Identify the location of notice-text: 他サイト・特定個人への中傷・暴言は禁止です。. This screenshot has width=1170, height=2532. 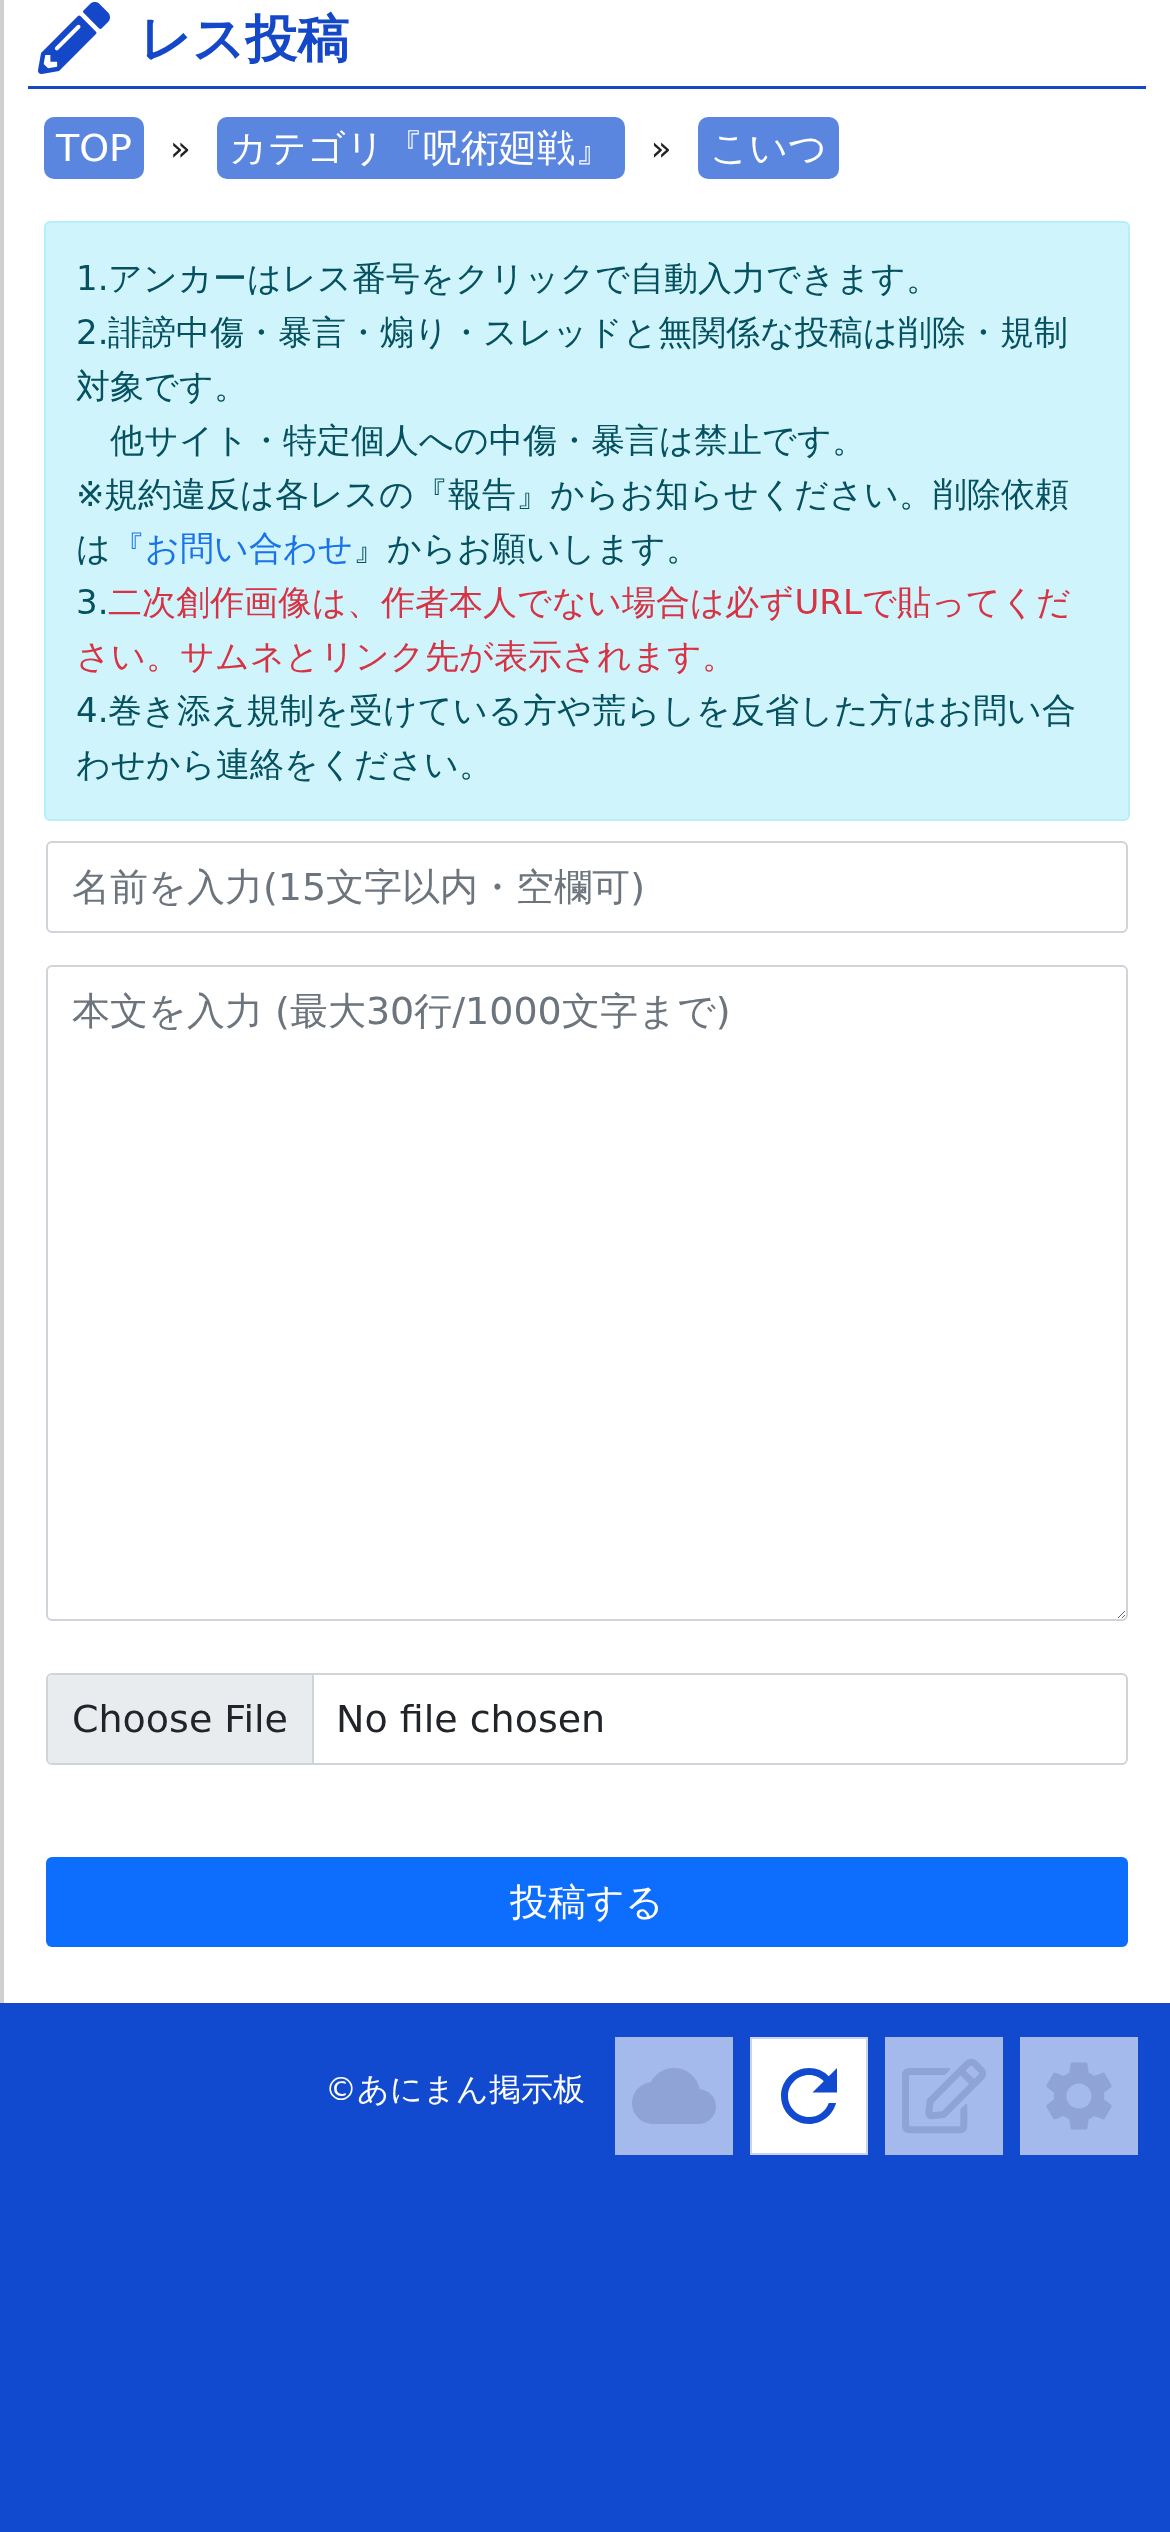
(488, 440).